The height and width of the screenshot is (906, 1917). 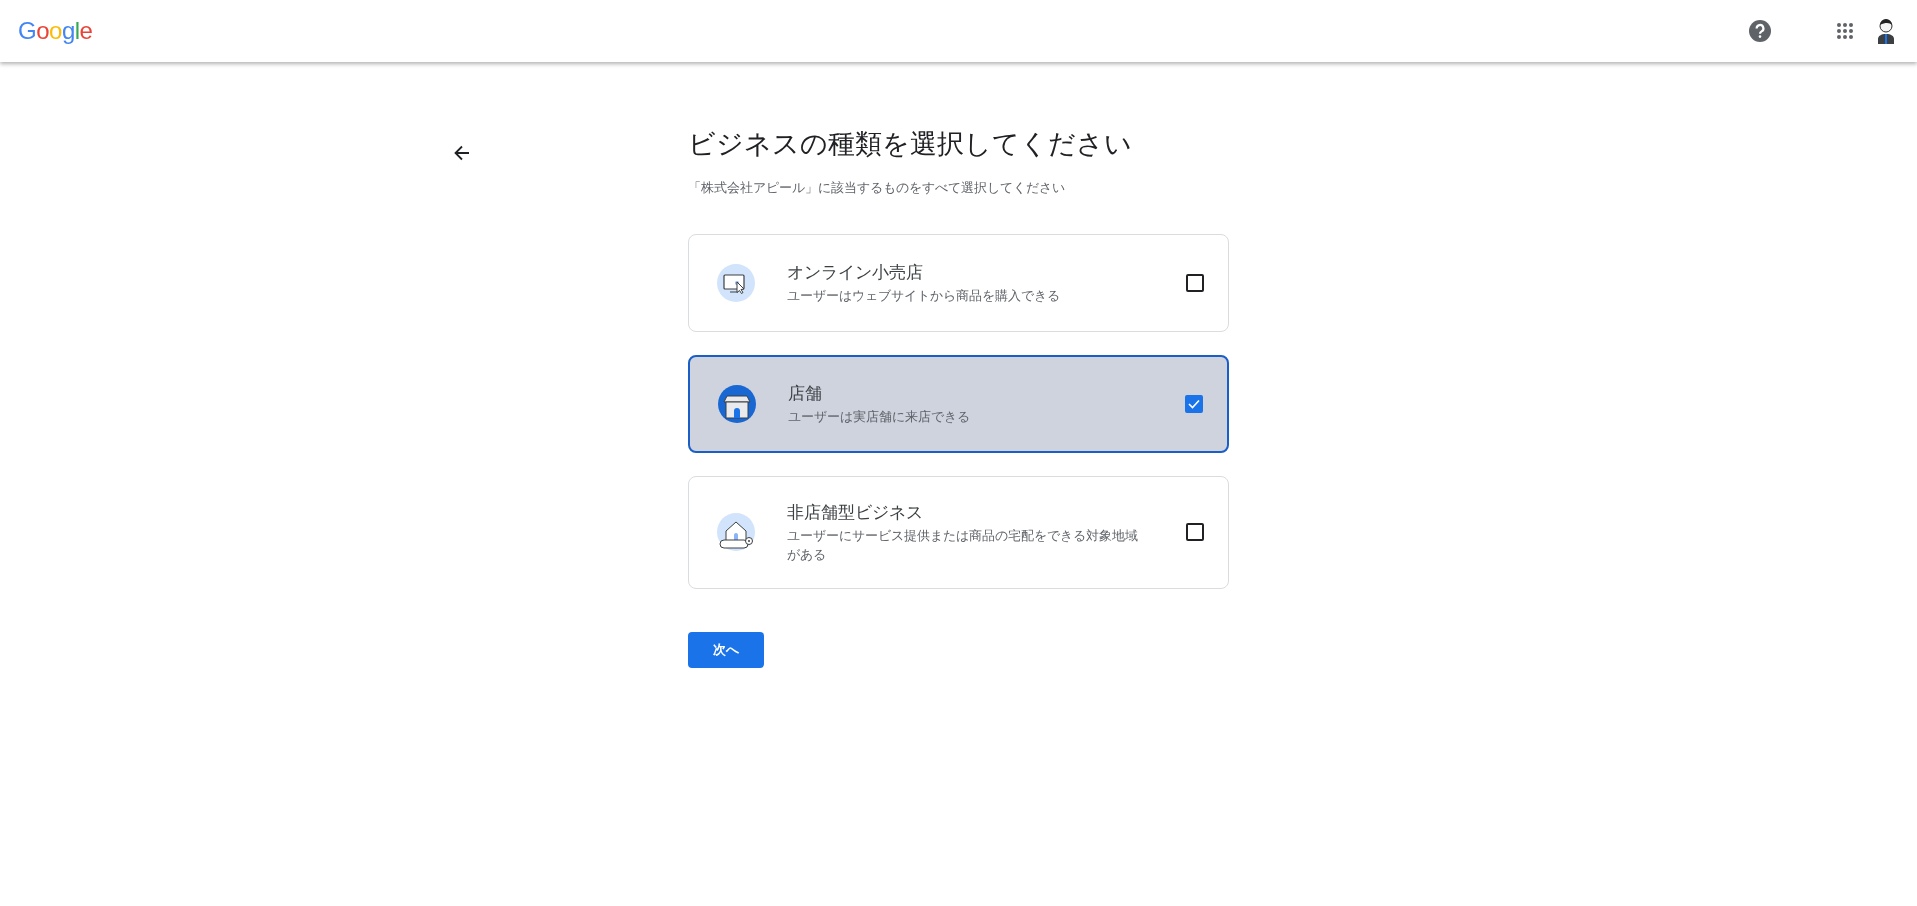 What do you see at coordinates (1886, 31) in the screenshot?
I see `avatar-icon` at bounding box center [1886, 31].